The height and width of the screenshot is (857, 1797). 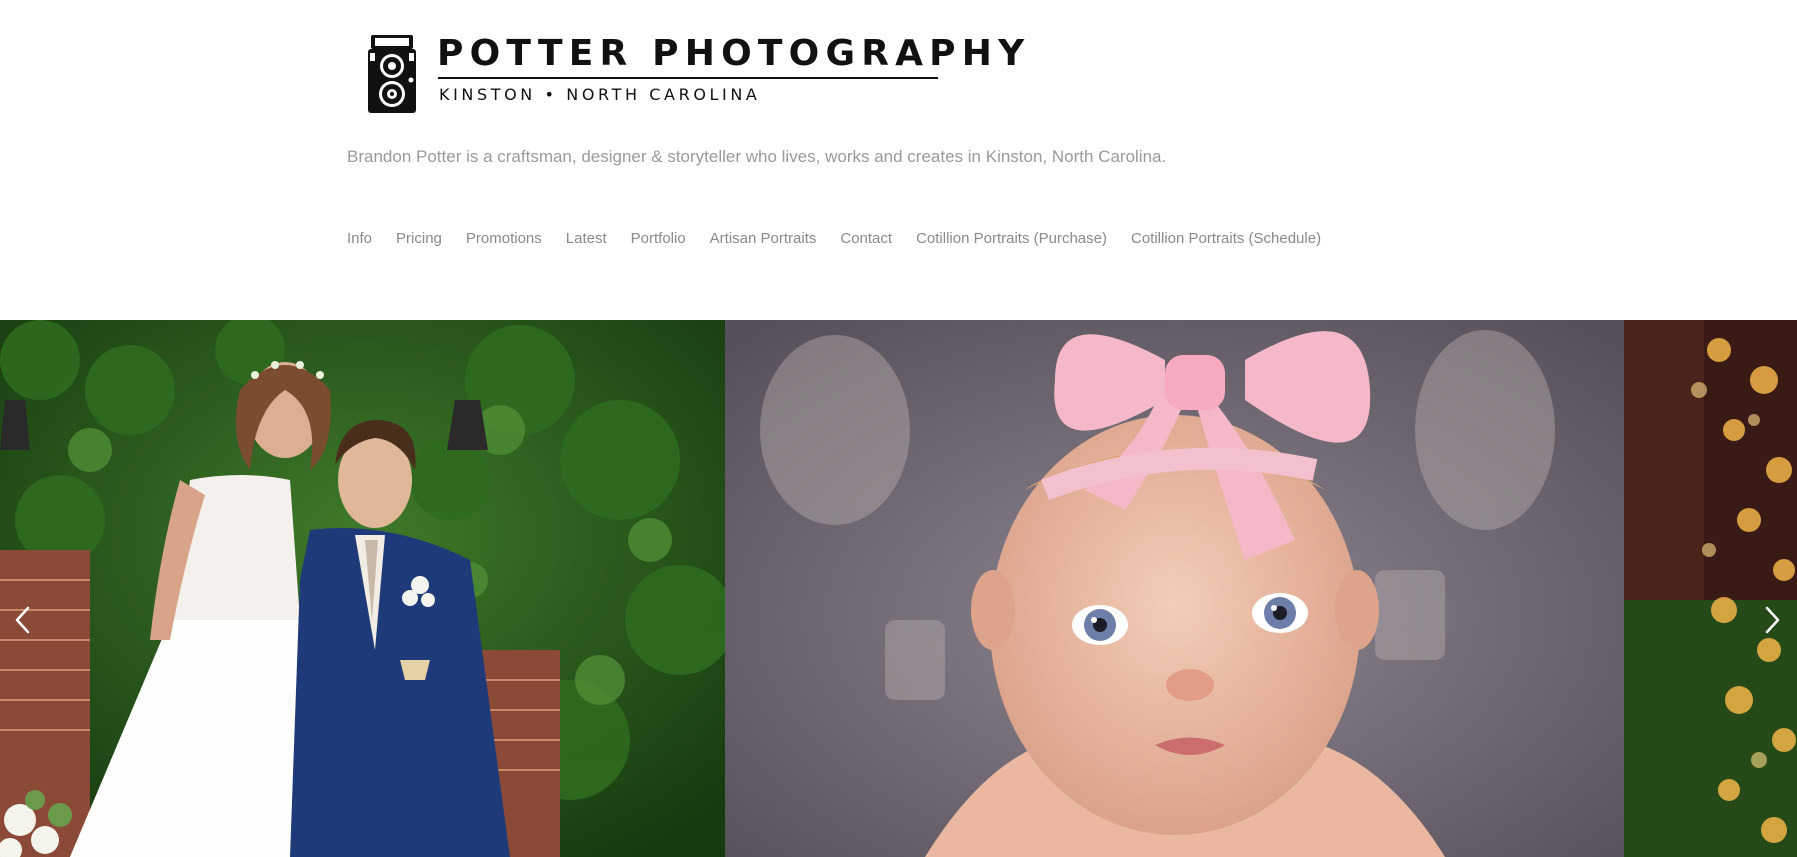 I want to click on nav-item-pricing: Pricing, so click(x=419, y=238).